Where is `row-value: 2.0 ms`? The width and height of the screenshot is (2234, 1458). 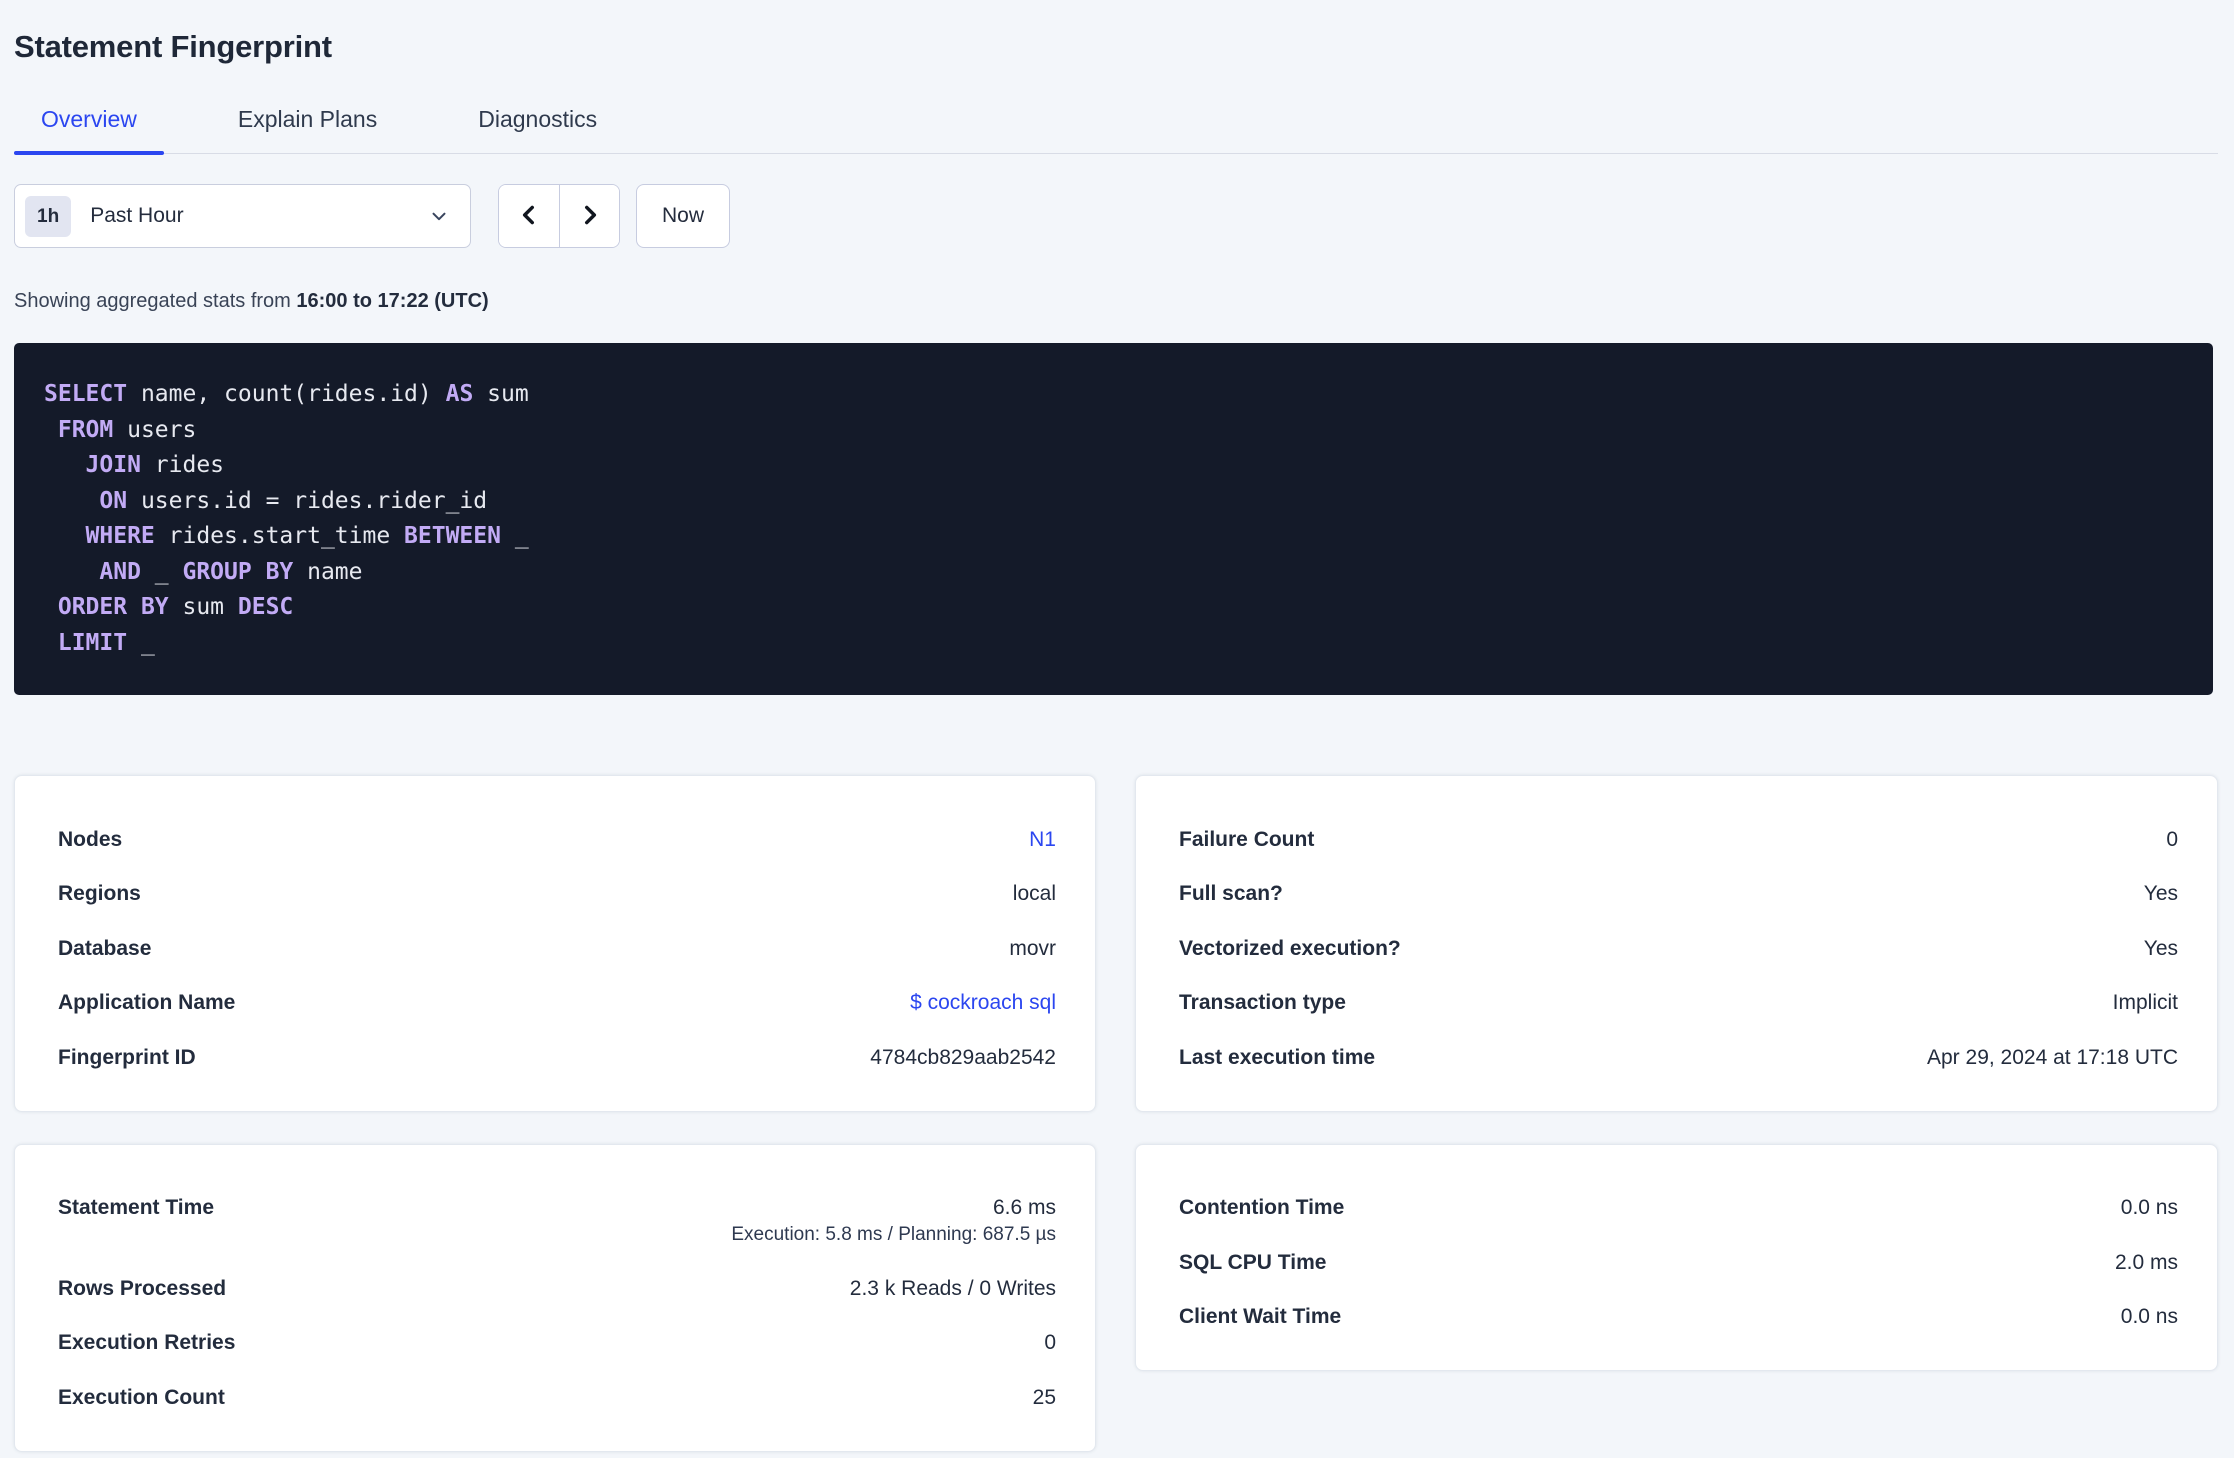 row-value: 2.0 ms is located at coordinates (2146, 1262).